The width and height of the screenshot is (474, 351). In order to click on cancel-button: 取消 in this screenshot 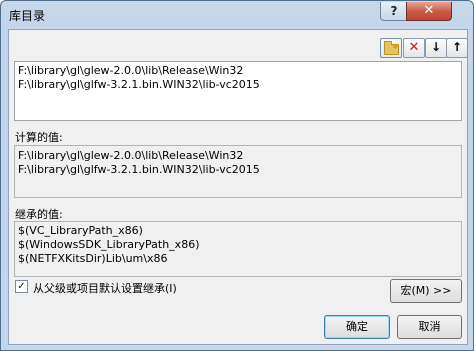, I will do `click(429, 327)`.